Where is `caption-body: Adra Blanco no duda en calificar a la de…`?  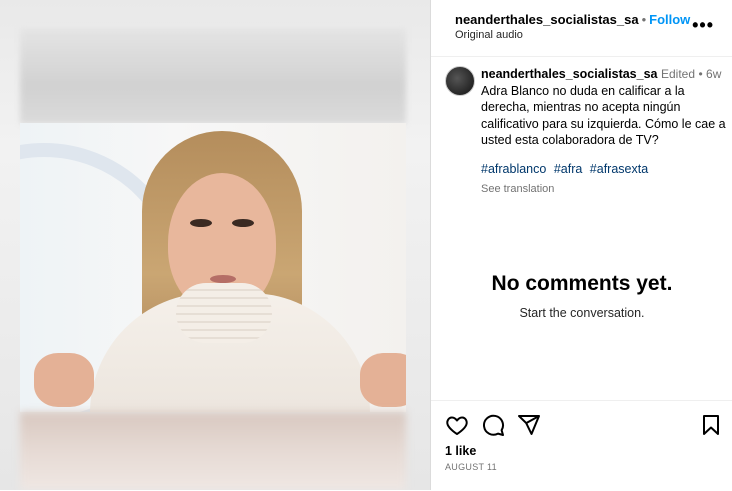
caption-body: Adra Blanco no duda en calificar a la de… is located at coordinates (603, 115).